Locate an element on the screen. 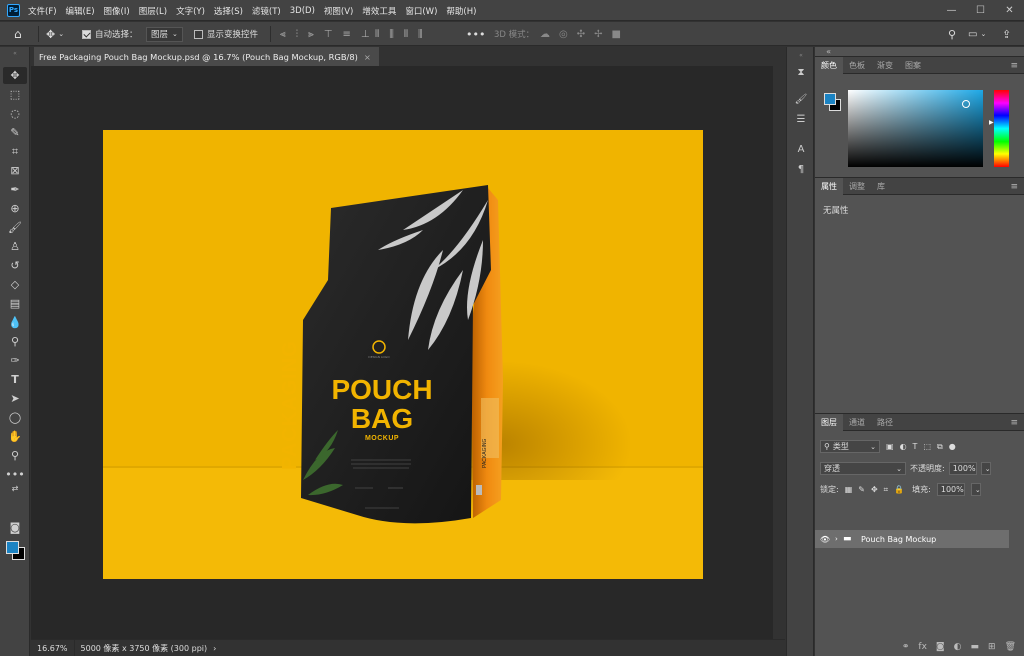  auto-select-checkbox: 自动选择： is located at coordinates (110, 34).